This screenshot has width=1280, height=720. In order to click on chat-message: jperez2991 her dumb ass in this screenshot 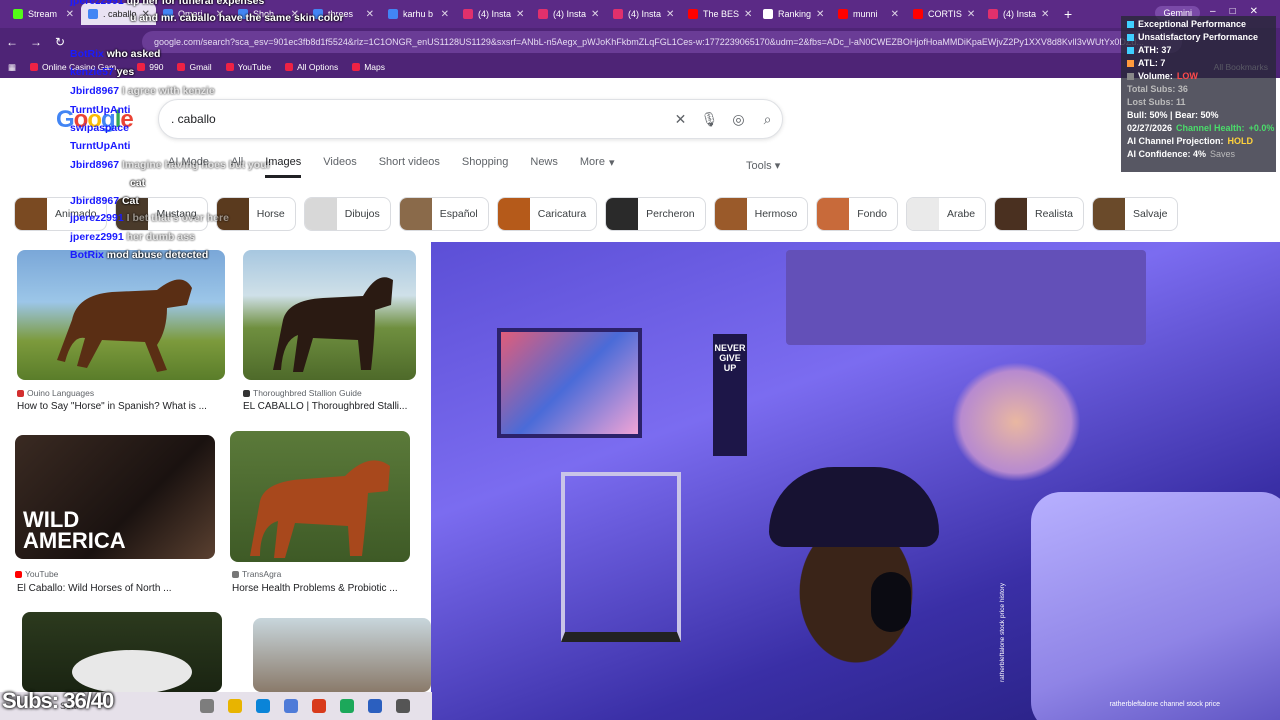, I will do `click(132, 237)`.